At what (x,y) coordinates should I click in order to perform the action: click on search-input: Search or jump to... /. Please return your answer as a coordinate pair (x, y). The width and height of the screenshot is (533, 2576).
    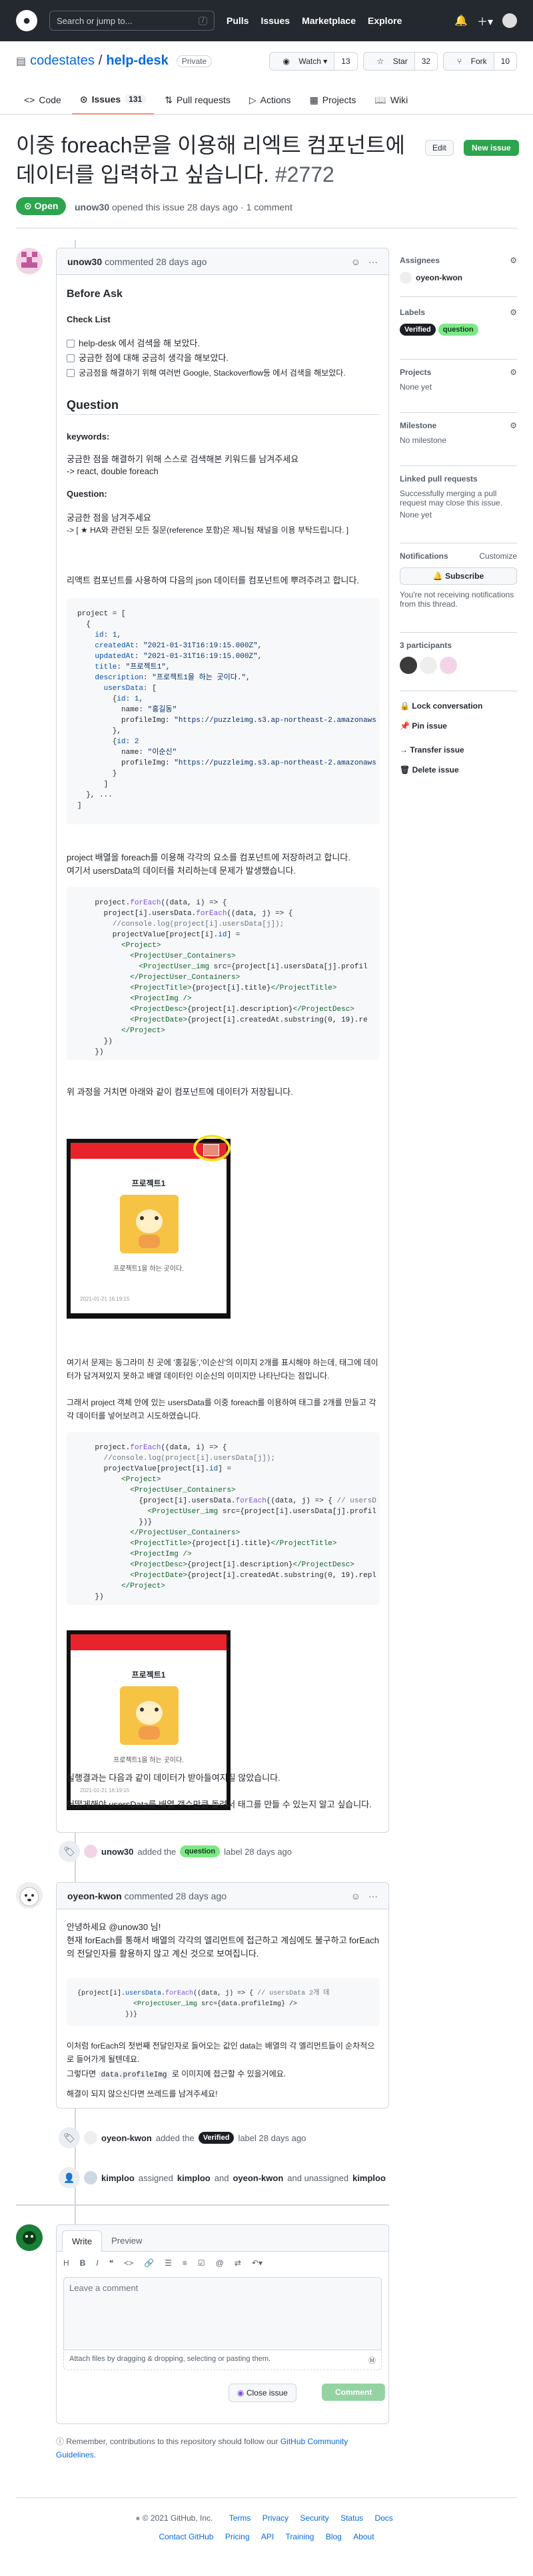
    Looking at the image, I should click on (132, 21).